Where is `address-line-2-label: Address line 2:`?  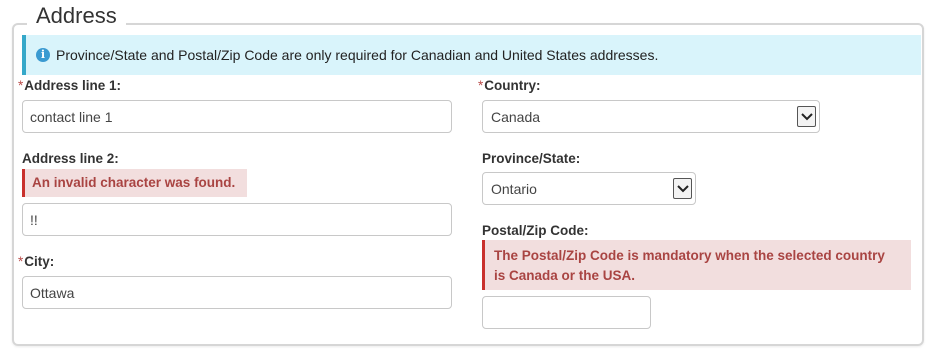 address-line-2-label: Address line 2: is located at coordinates (70, 158).